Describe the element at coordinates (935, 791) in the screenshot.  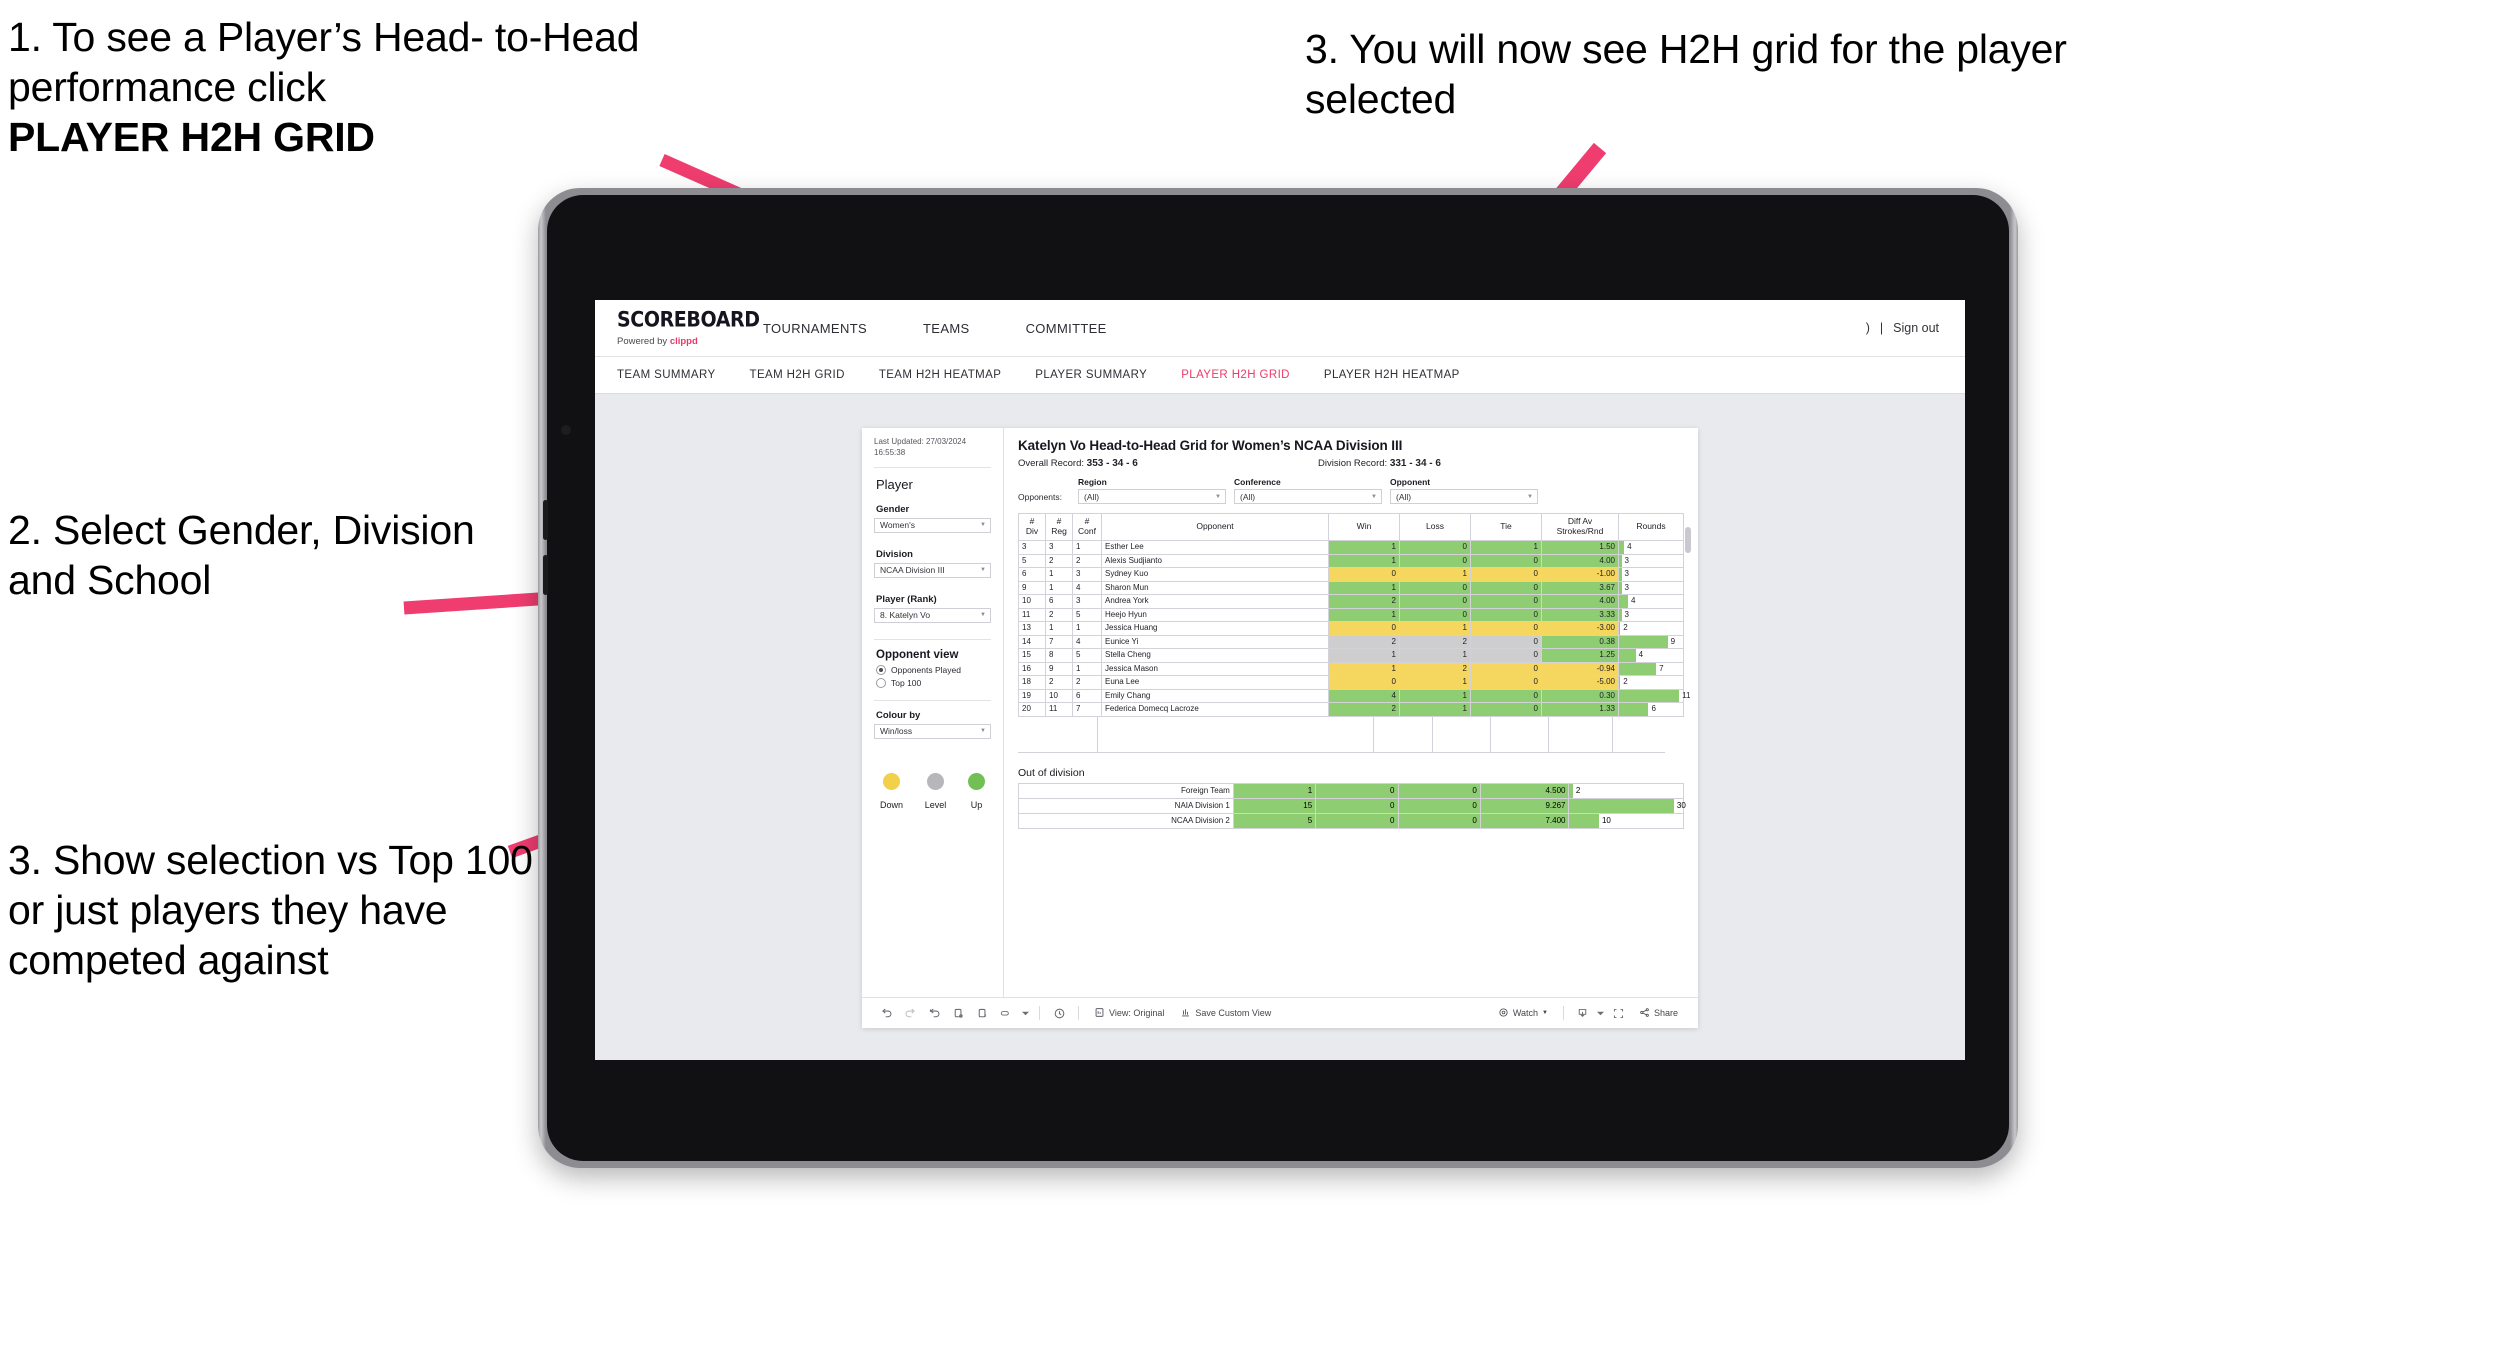
I see `legend-level: Level` at that location.